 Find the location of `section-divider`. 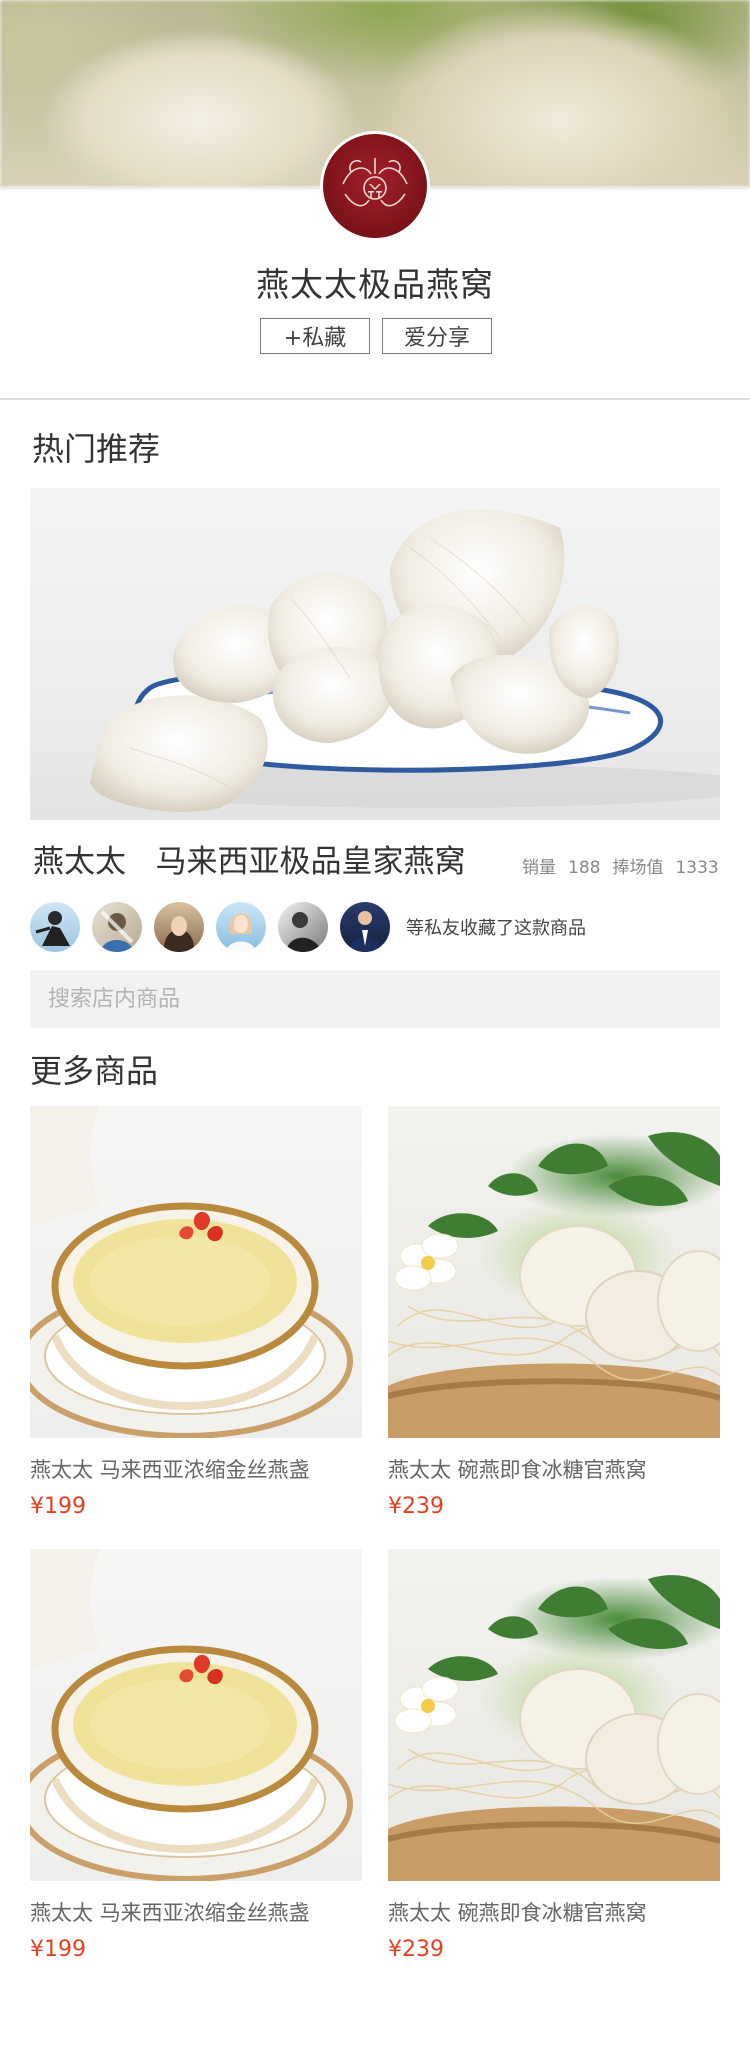

section-divider is located at coordinates (375, 399).